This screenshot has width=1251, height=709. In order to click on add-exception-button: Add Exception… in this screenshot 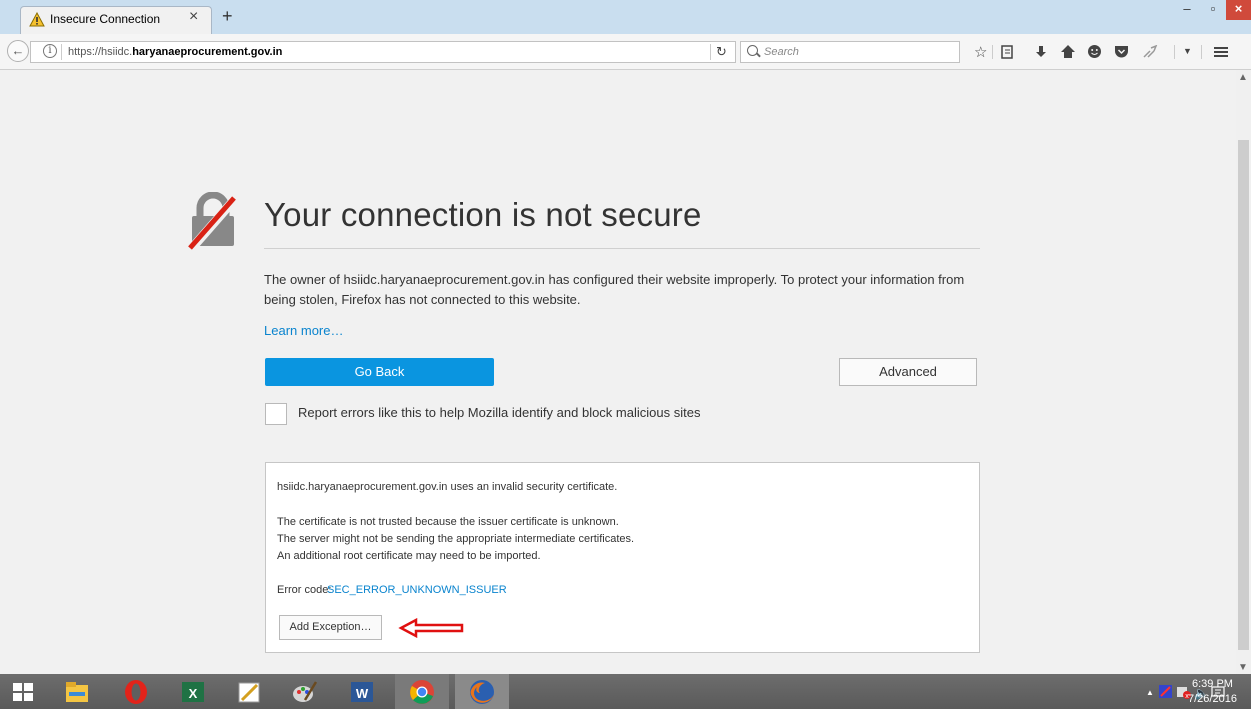, I will do `click(330, 627)`.